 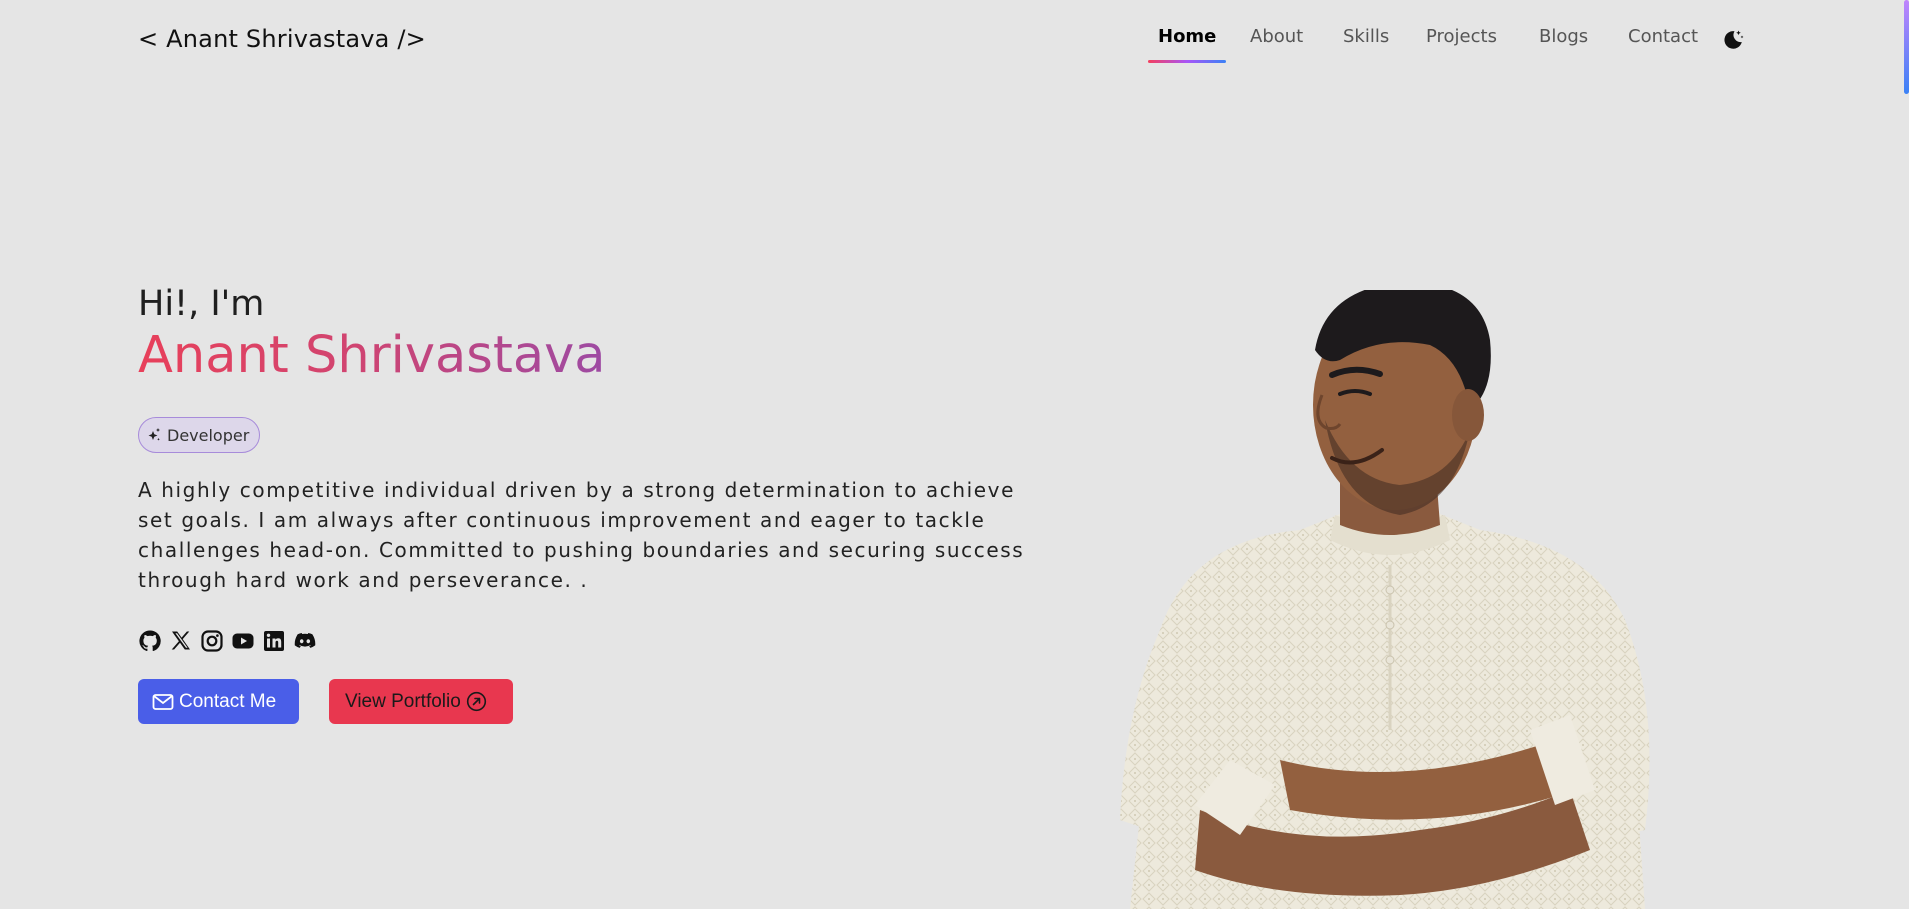 What do you see at coordinates (372, 355) in the screenshot?
I see `hero-name: Anant Shrivastava` at bounding box center [372, 355].